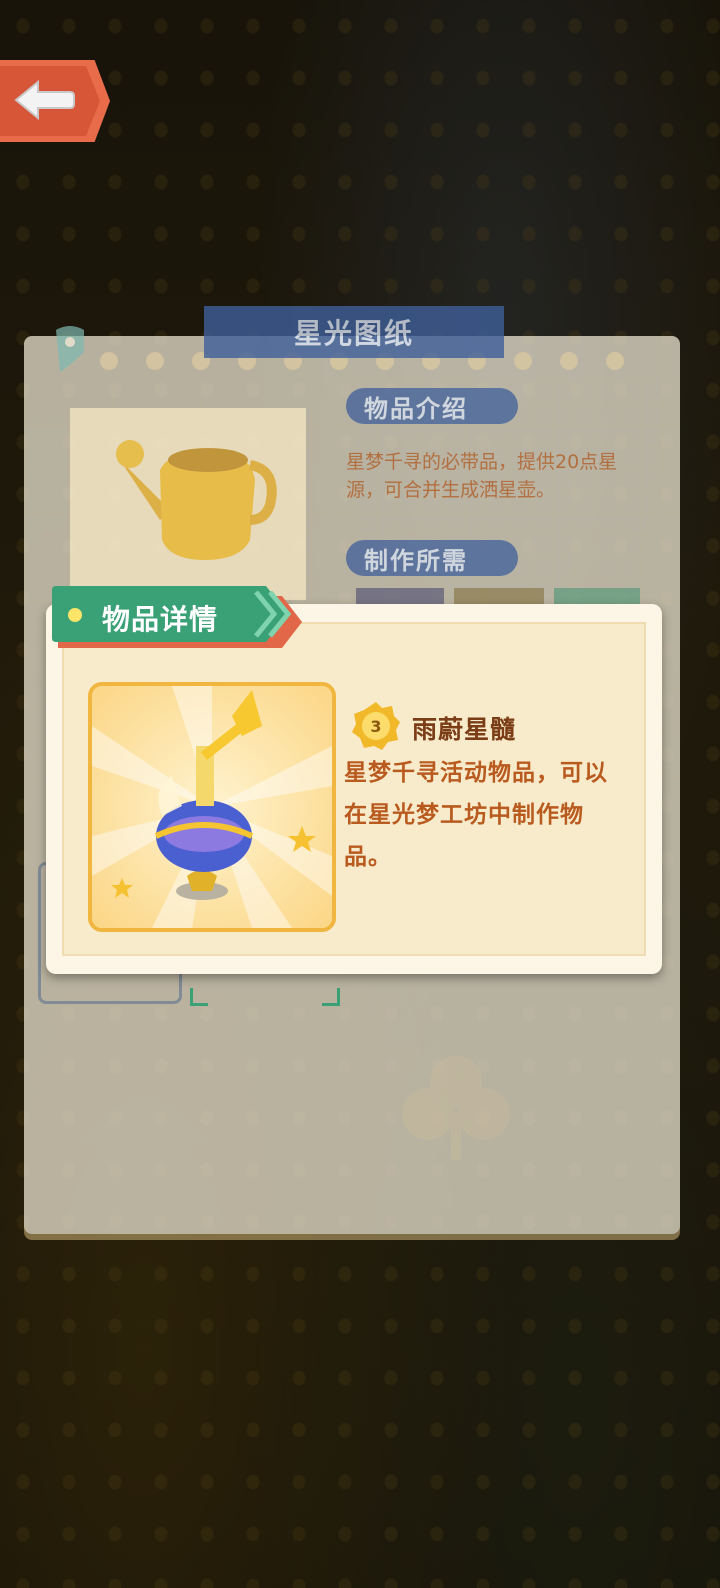  What do you see at coordinates (376, 726) in the screenshot?
I see `item-level-badge: 3` at bounding box center [376, 726].